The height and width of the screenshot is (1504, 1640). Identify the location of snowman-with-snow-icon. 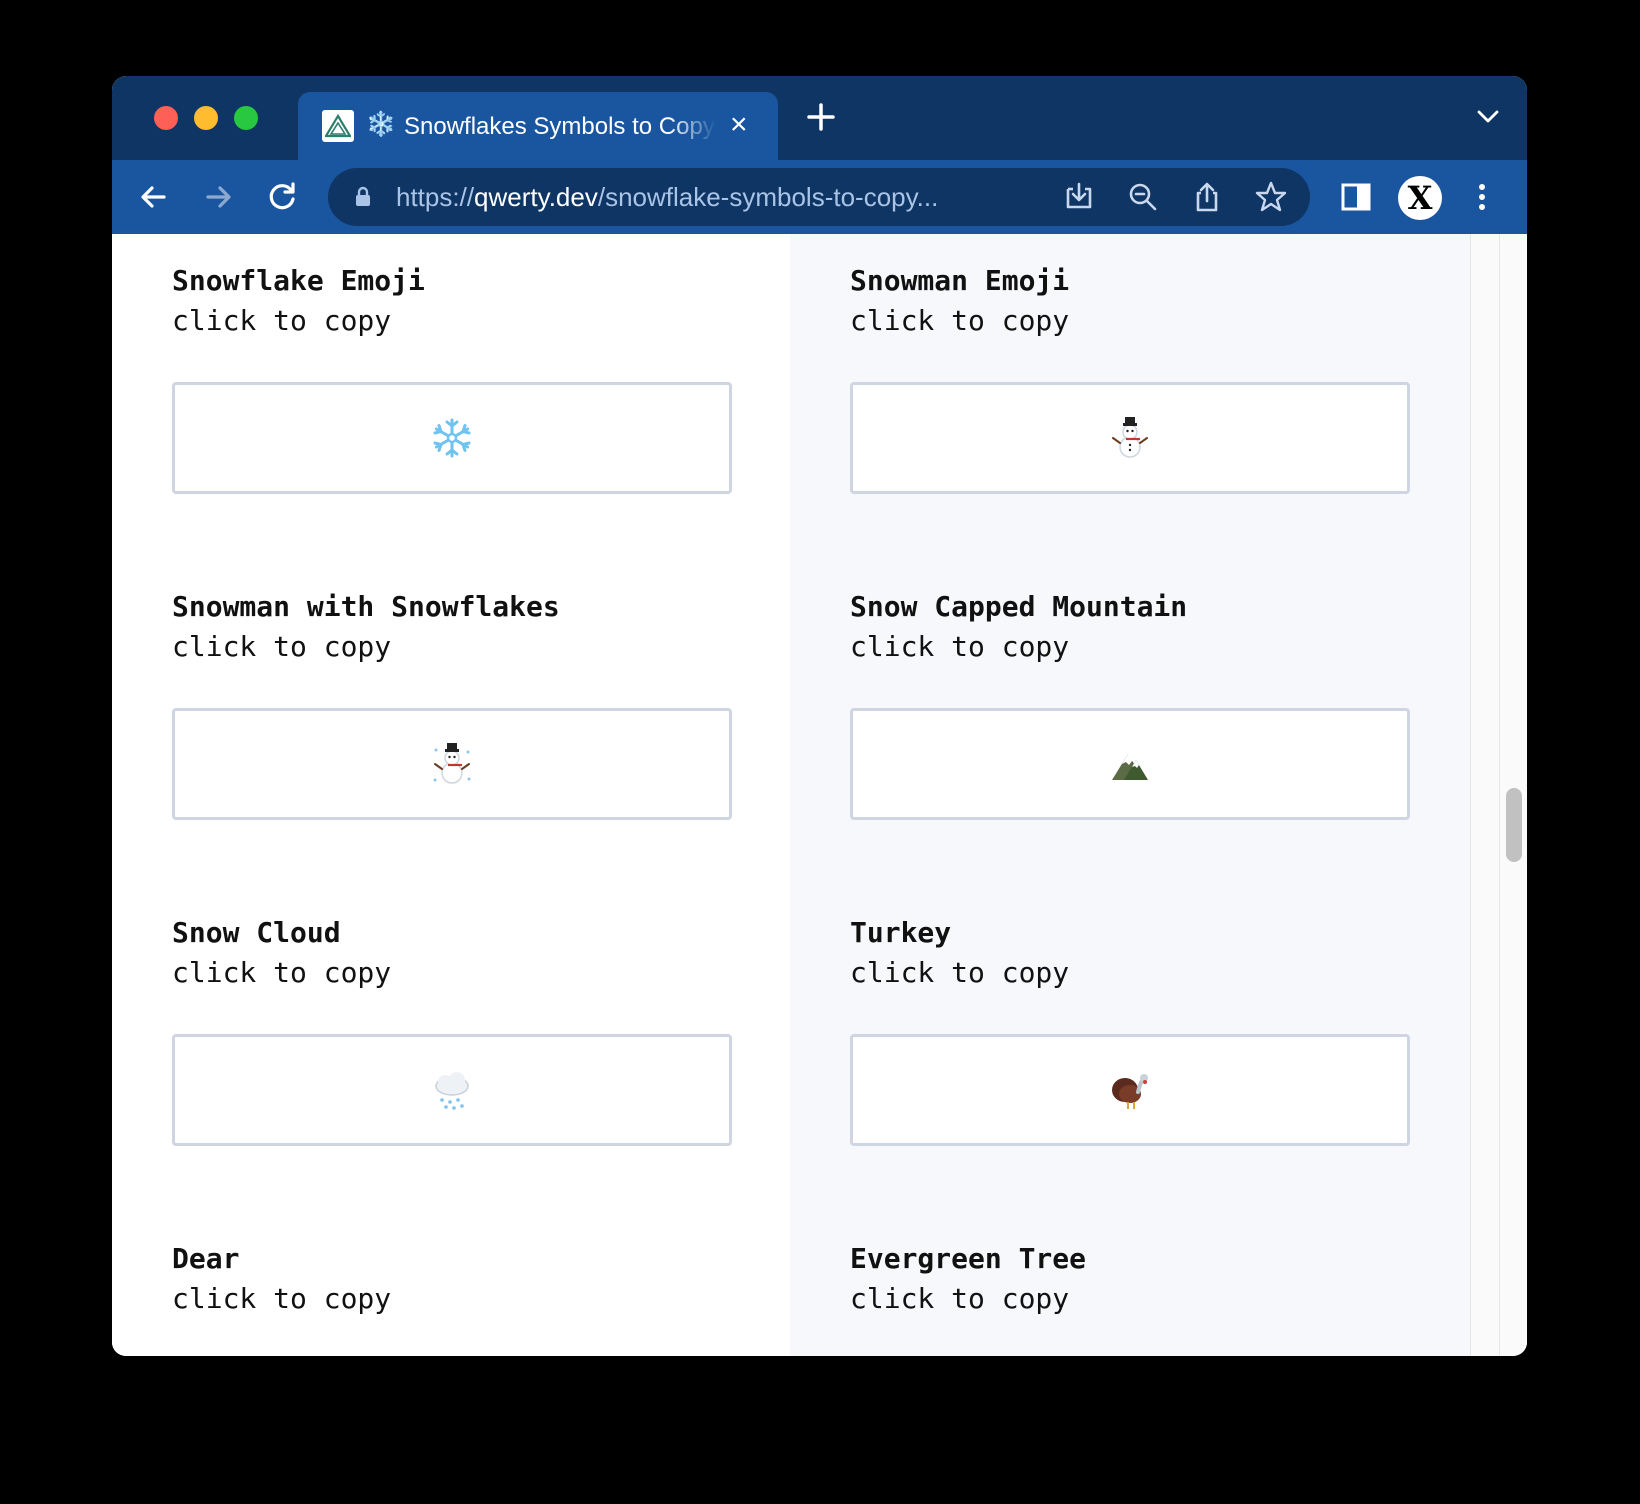
(452, 763).